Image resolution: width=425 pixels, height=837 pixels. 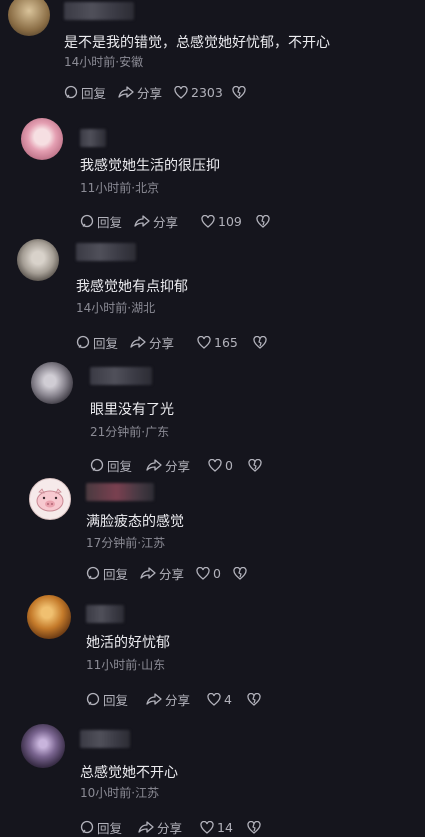 I want to click on comment-actions: 回复 分享 4, so click(x=236, y=699).